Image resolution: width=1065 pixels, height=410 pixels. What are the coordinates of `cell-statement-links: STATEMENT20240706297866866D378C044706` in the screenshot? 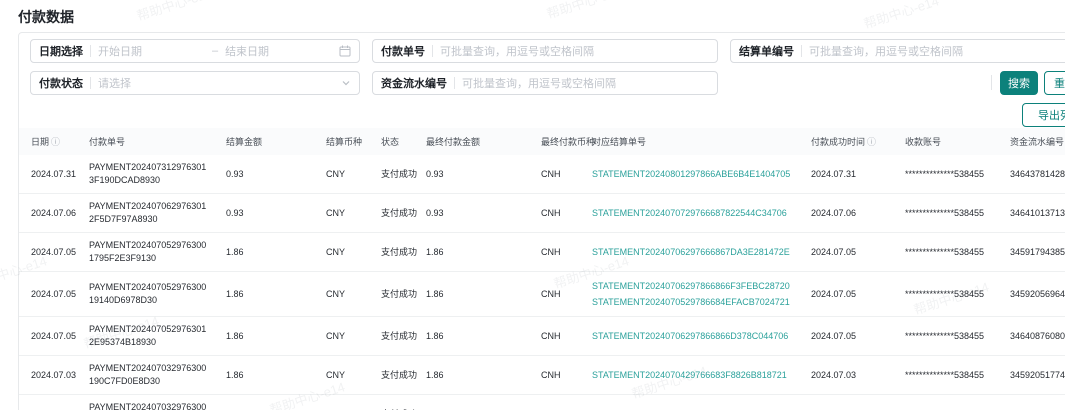 It's located at (693, 336).